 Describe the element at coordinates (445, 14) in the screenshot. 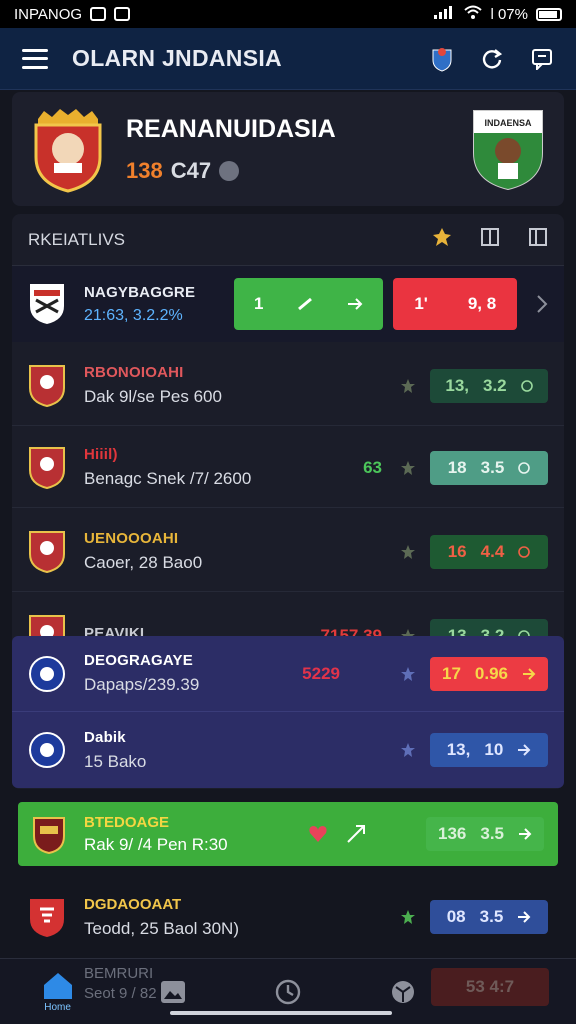

I see `signal-icon` at that location.